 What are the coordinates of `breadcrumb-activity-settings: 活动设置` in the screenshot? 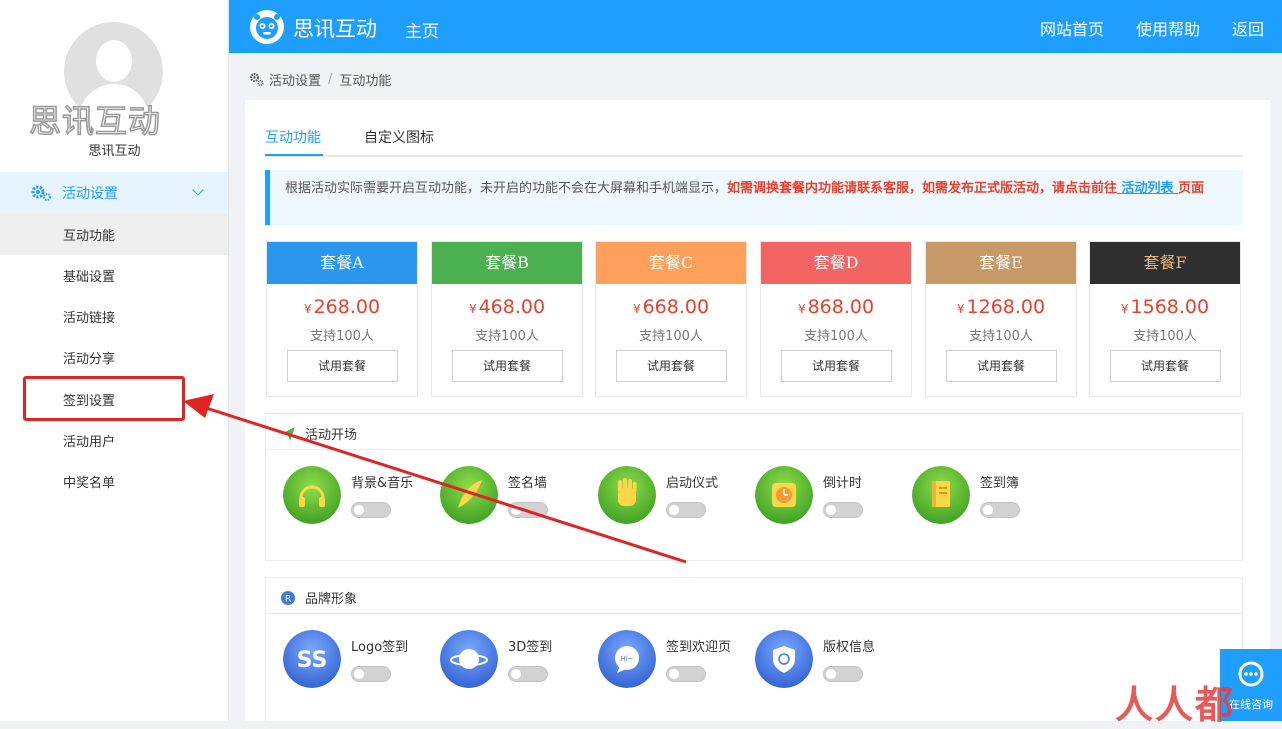 It's located at (295, 79).